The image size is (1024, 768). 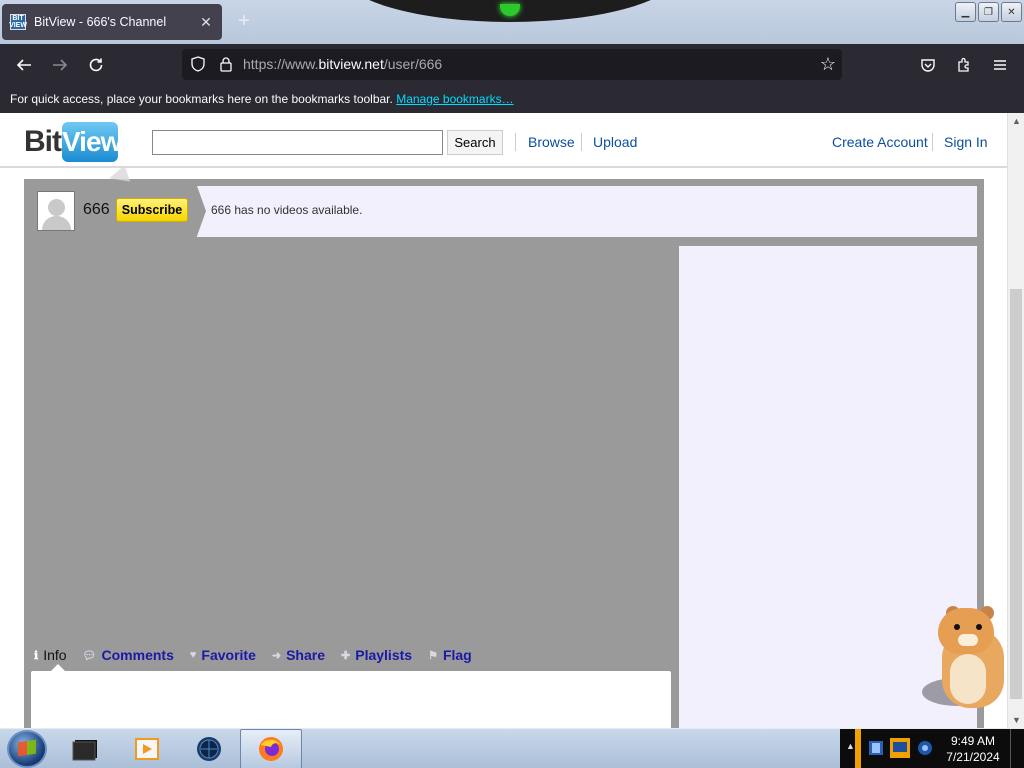 I want to click on pet-head, so click(x=966, y=631).